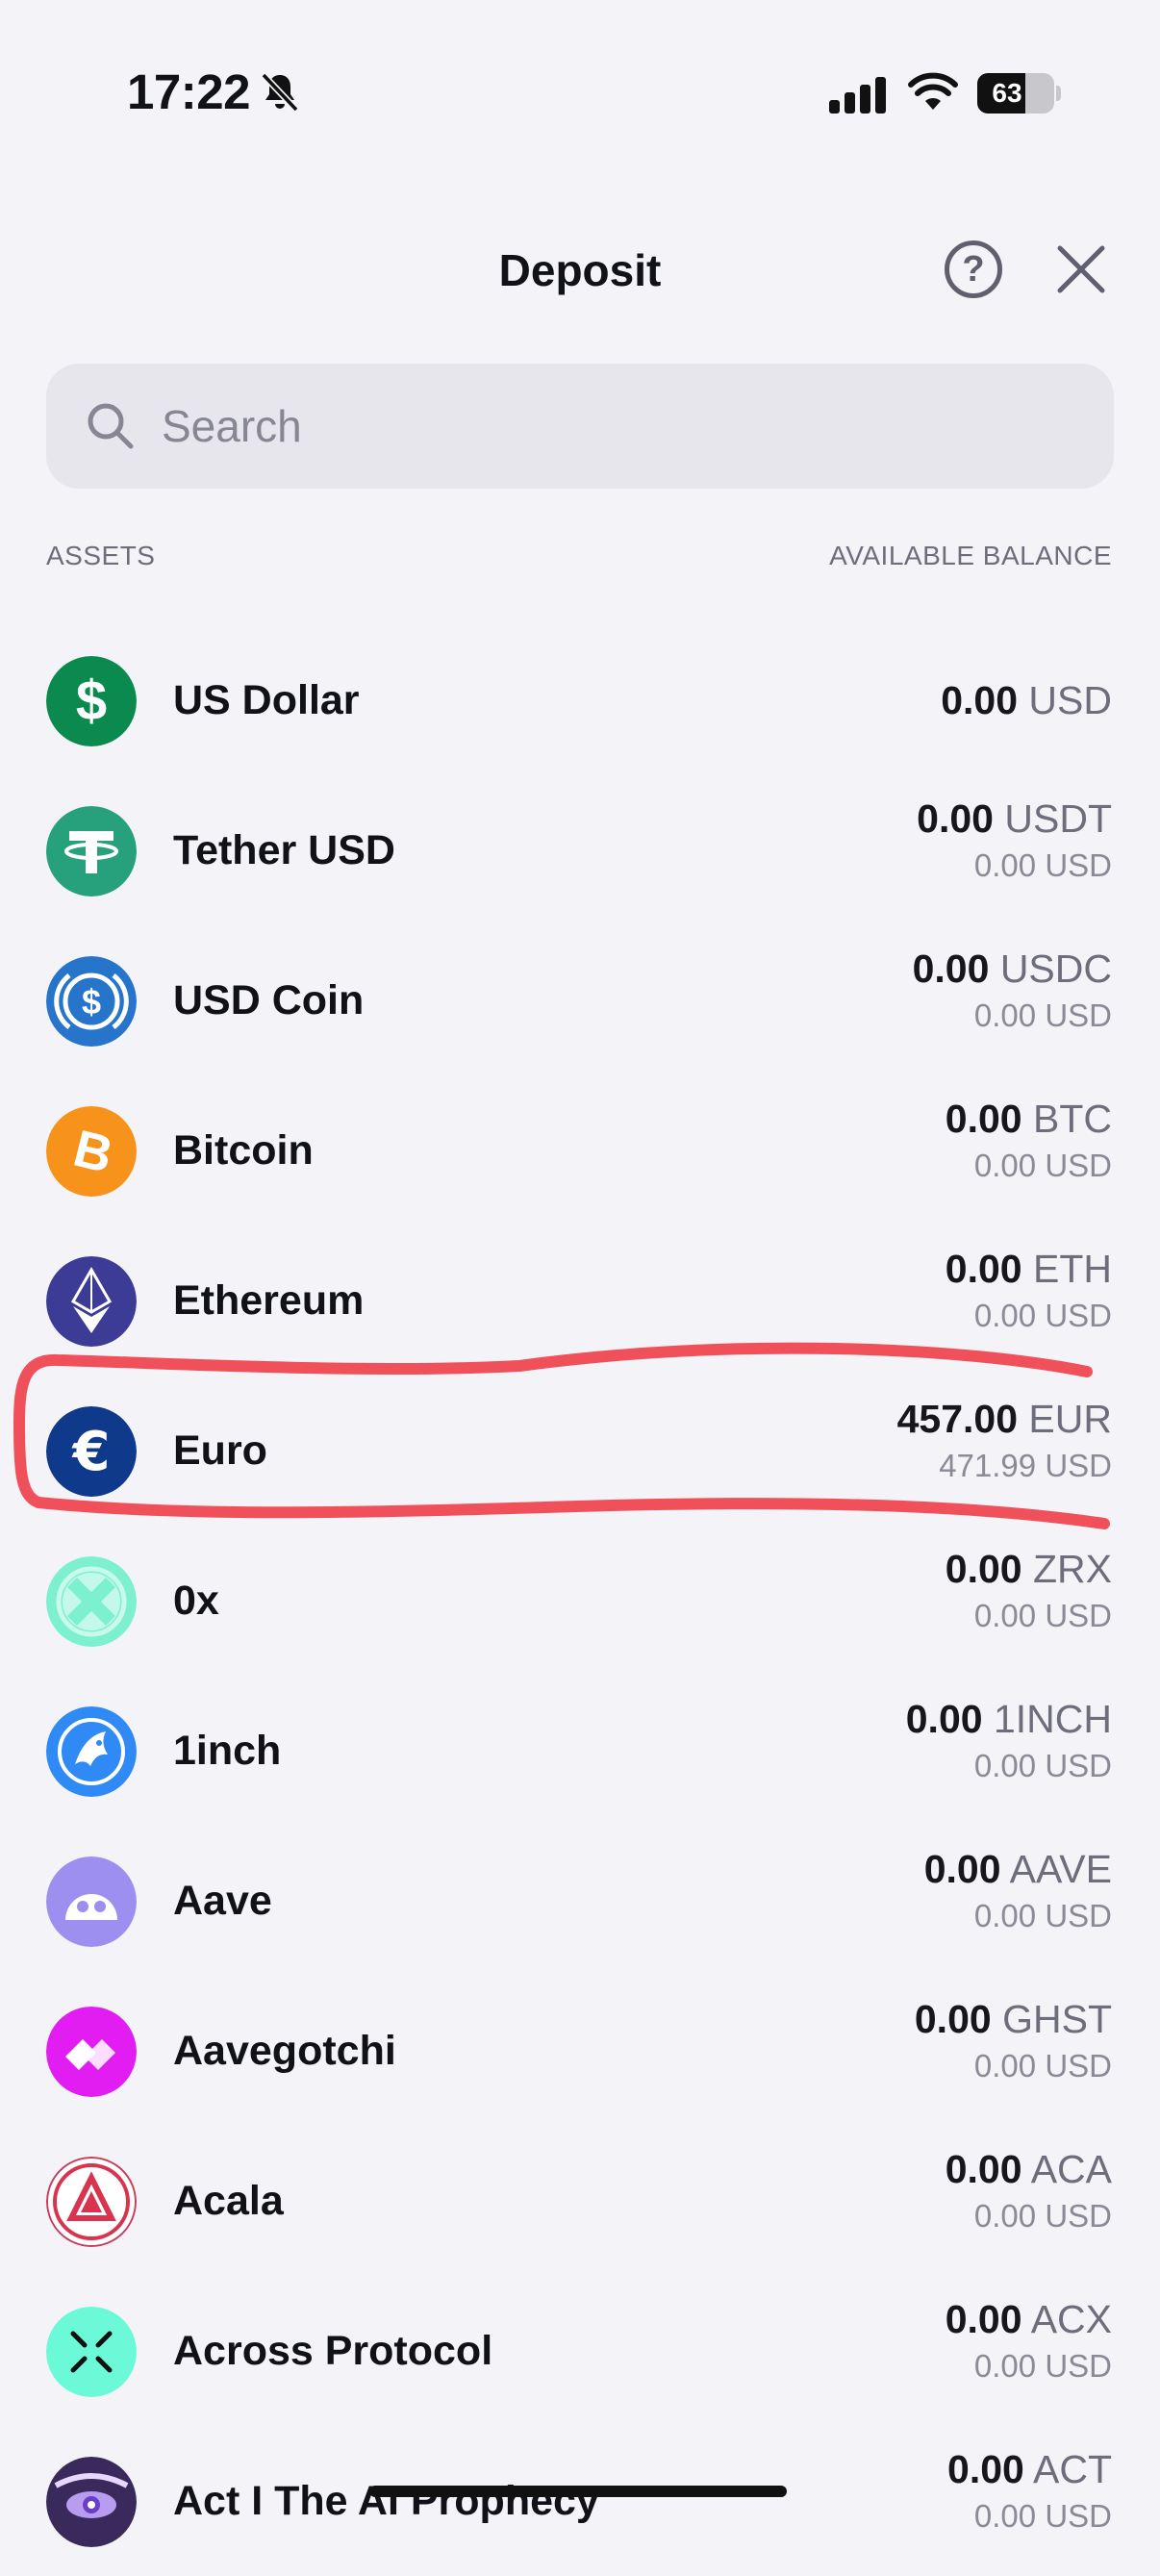  I want to click on search-bar, so click(580, 426).